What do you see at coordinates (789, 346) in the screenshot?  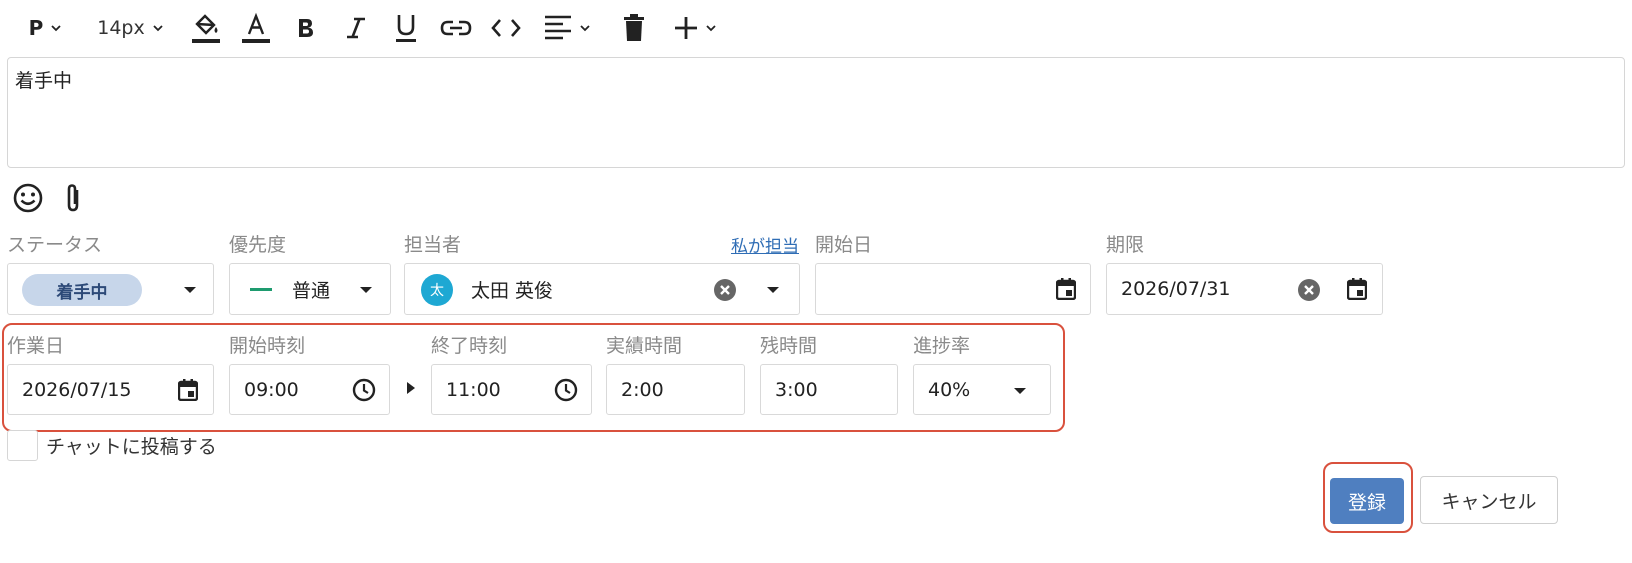 I see `remaining-time-label: 残時間` at bounding box center [789, 346].